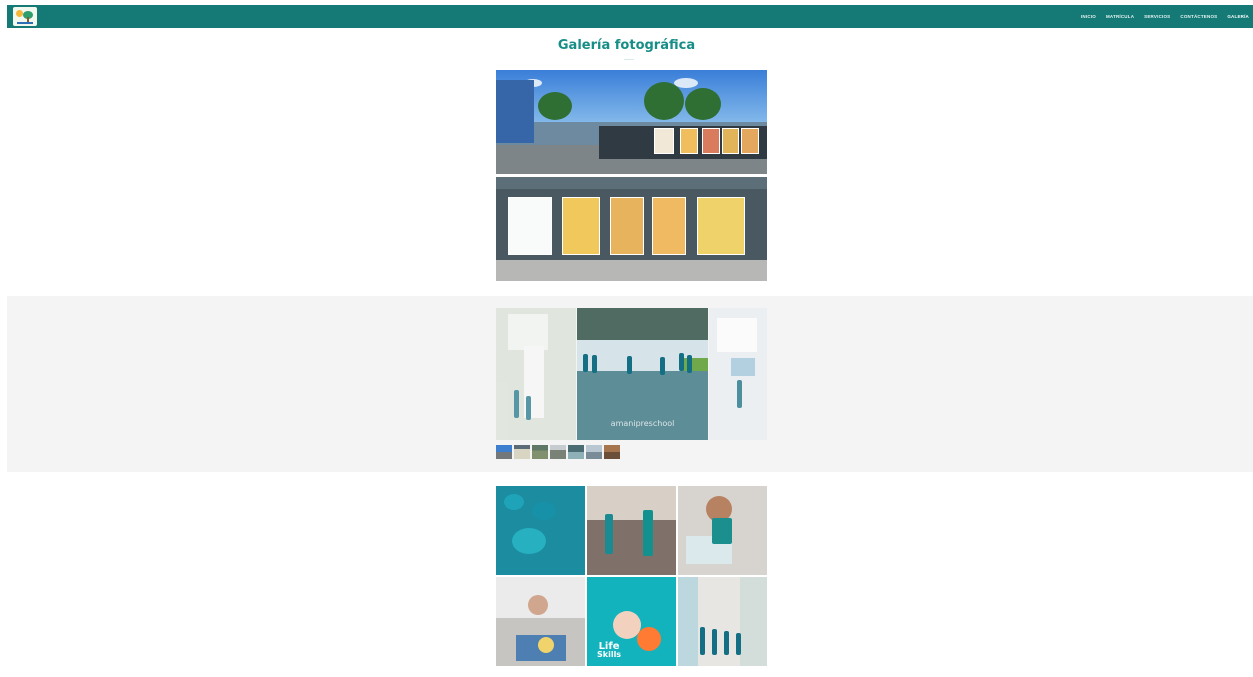 This screenshot has height=677, width=1253. What do you see at coordinates (19, 13) in the screenshot?
I see `sun-icon` at bounding box center [19, 13].